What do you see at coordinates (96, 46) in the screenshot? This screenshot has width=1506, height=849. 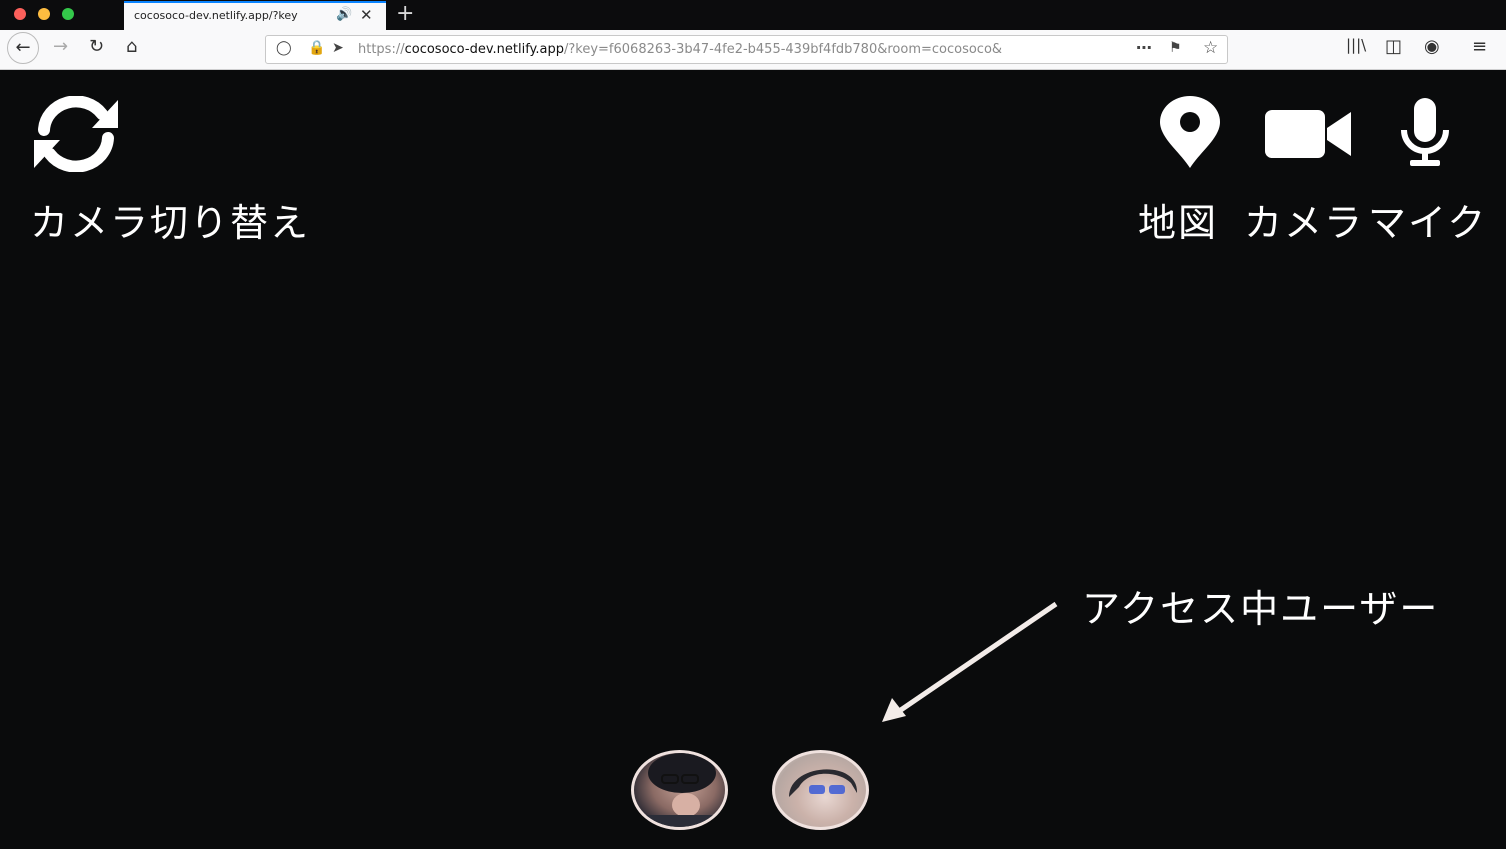 I see `reload-icon: ↻` at bounding box center [96, 46].